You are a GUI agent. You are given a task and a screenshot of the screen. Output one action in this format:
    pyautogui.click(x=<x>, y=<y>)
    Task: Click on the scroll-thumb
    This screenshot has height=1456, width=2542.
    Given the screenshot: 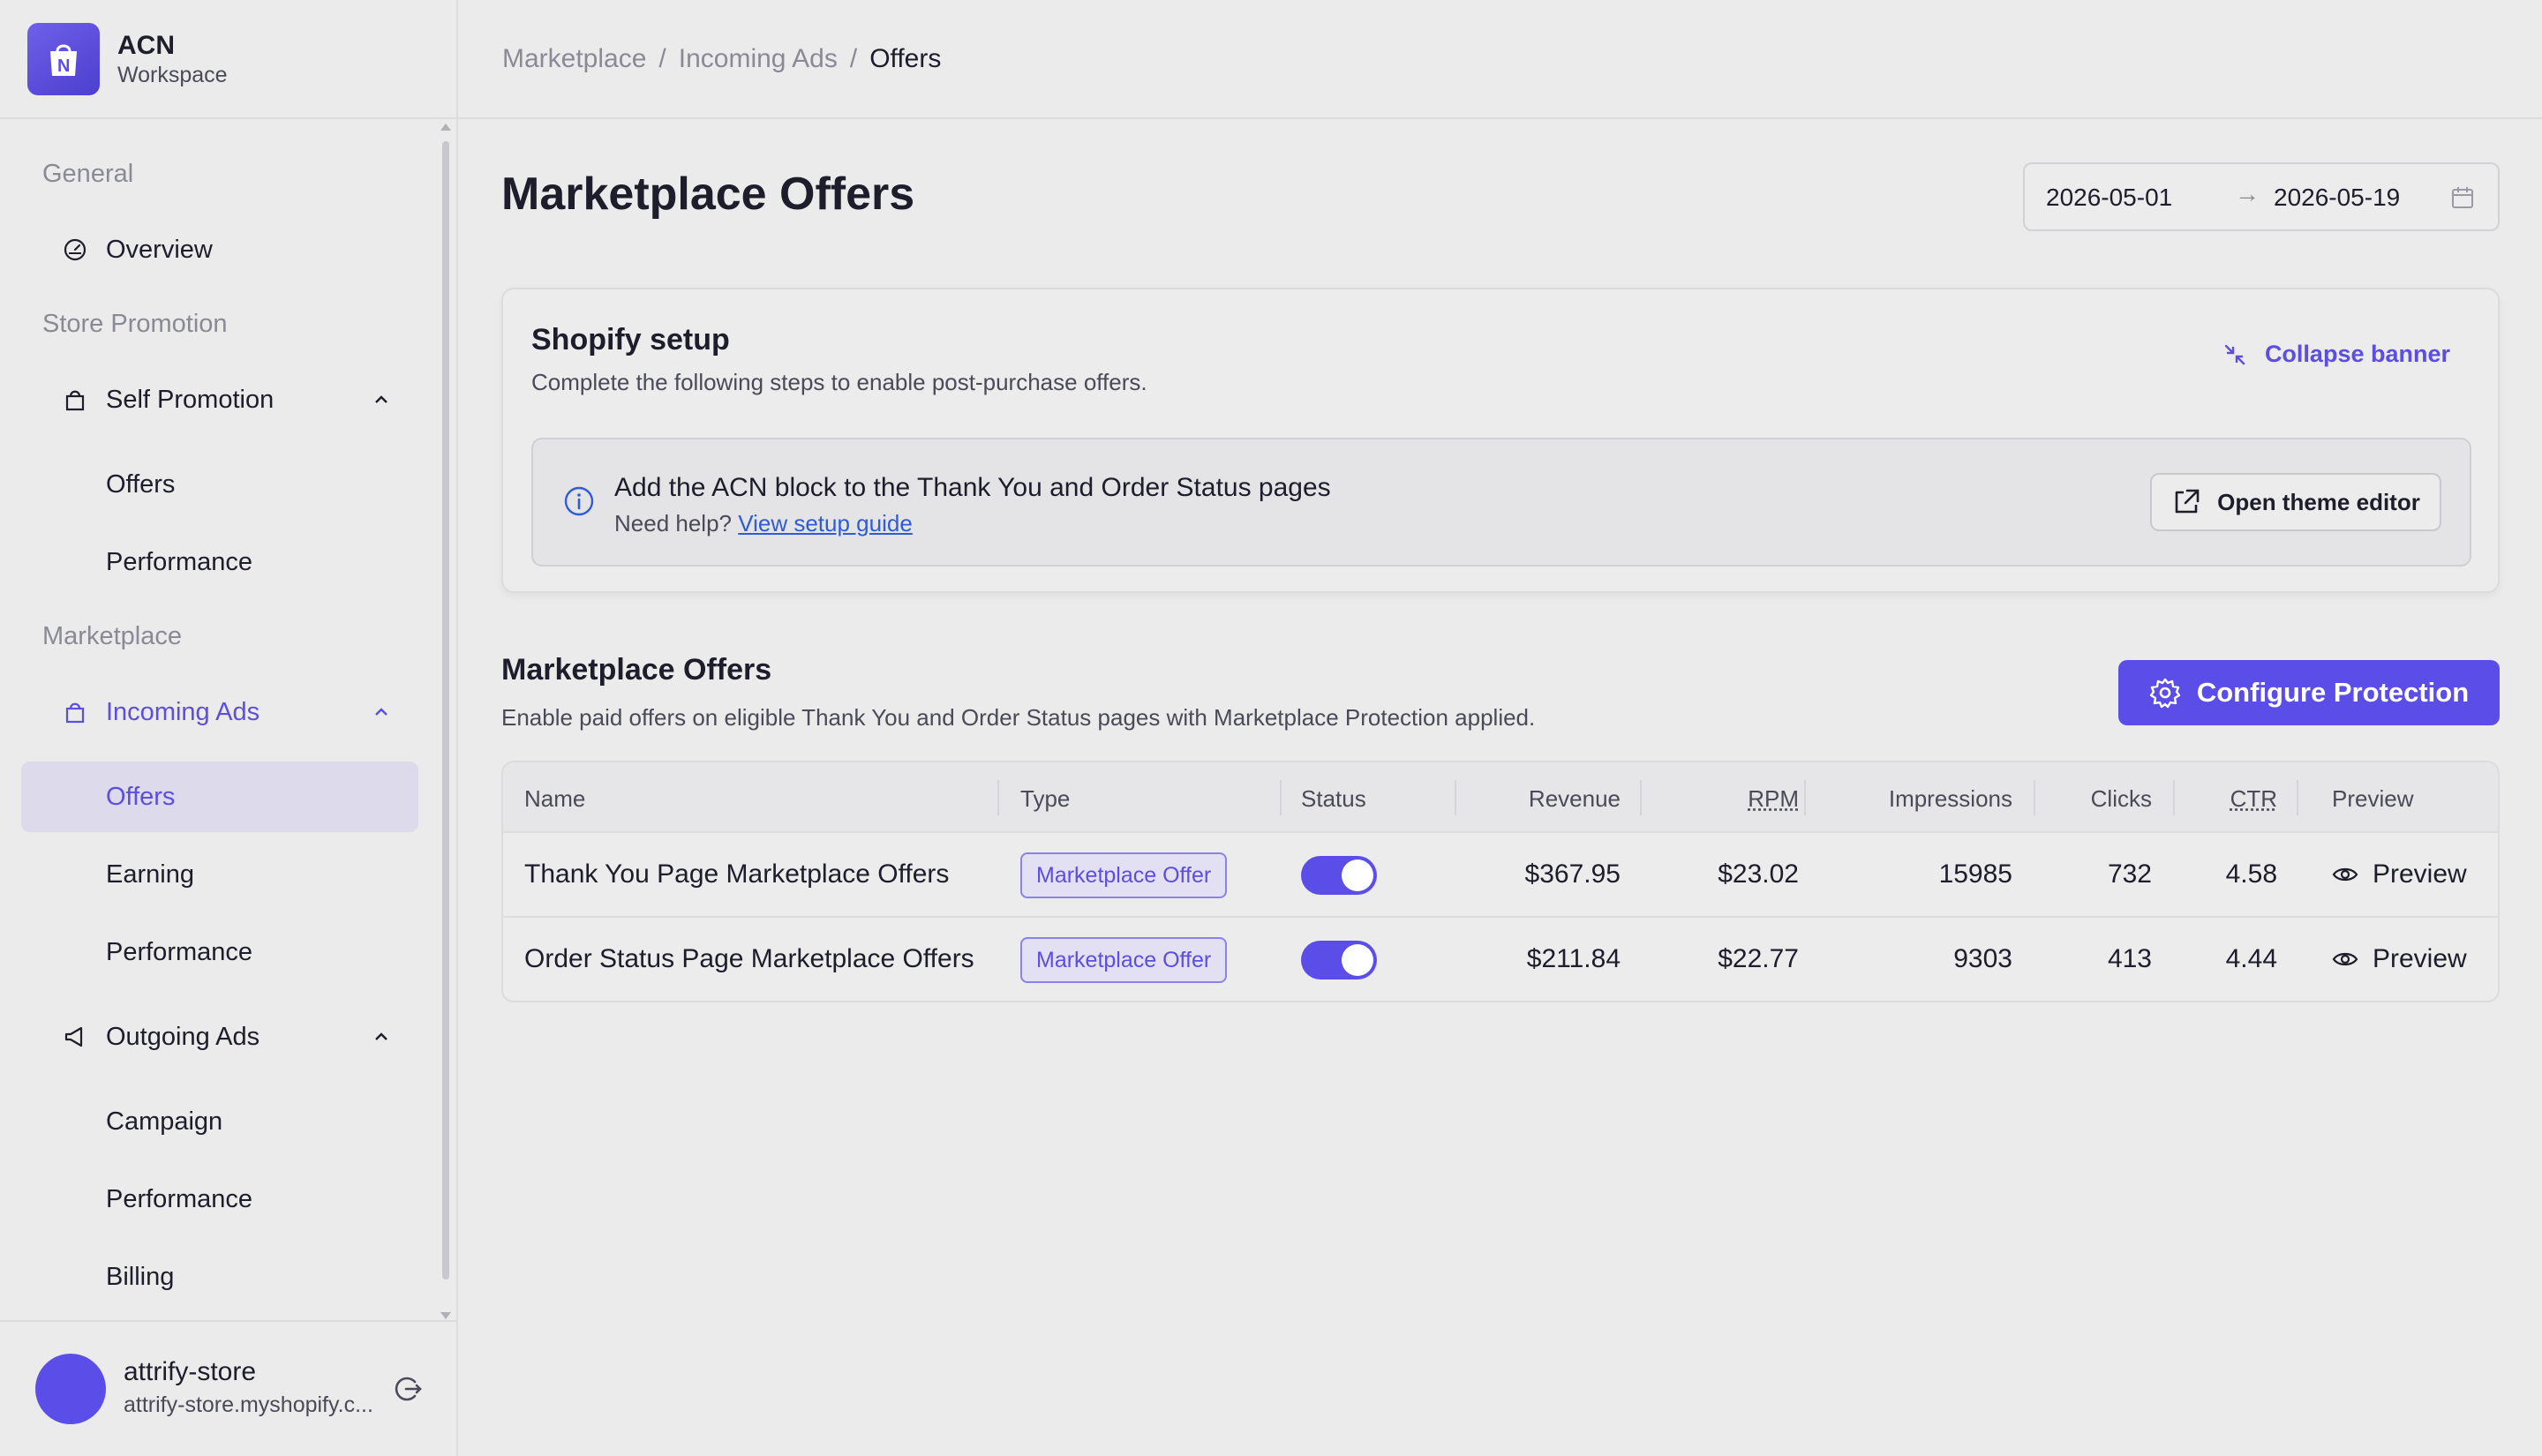 What is the action you would take?
    pyautogui.click(x=445, y=710)
    